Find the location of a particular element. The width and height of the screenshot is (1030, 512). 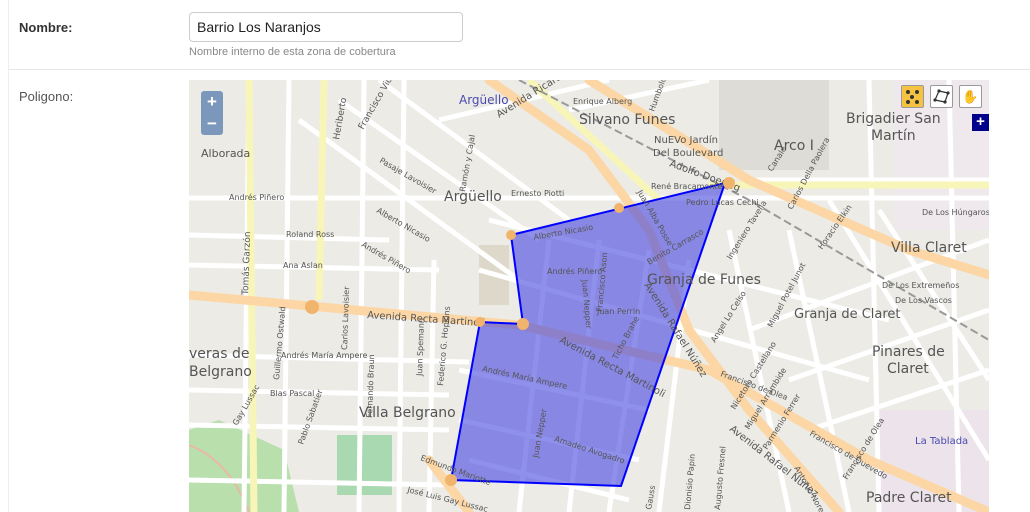

label-andres-maria-ampere-2: Andrés María Ampere is located at coordinates (324, 355).